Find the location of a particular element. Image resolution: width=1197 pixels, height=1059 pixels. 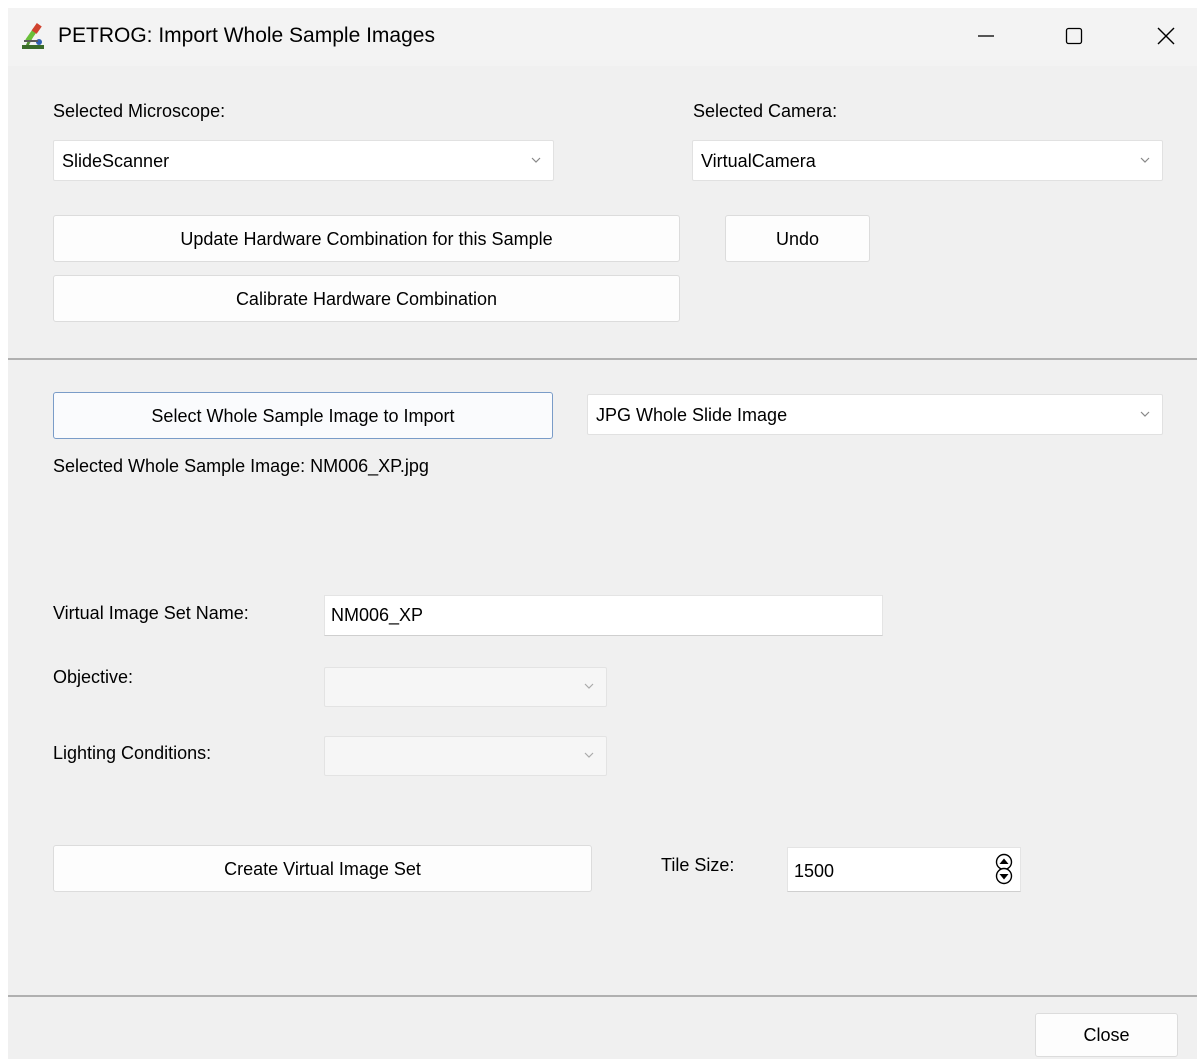

window-title: PETROG: Import Whole Sample Images is located at coordinates (246, 35).